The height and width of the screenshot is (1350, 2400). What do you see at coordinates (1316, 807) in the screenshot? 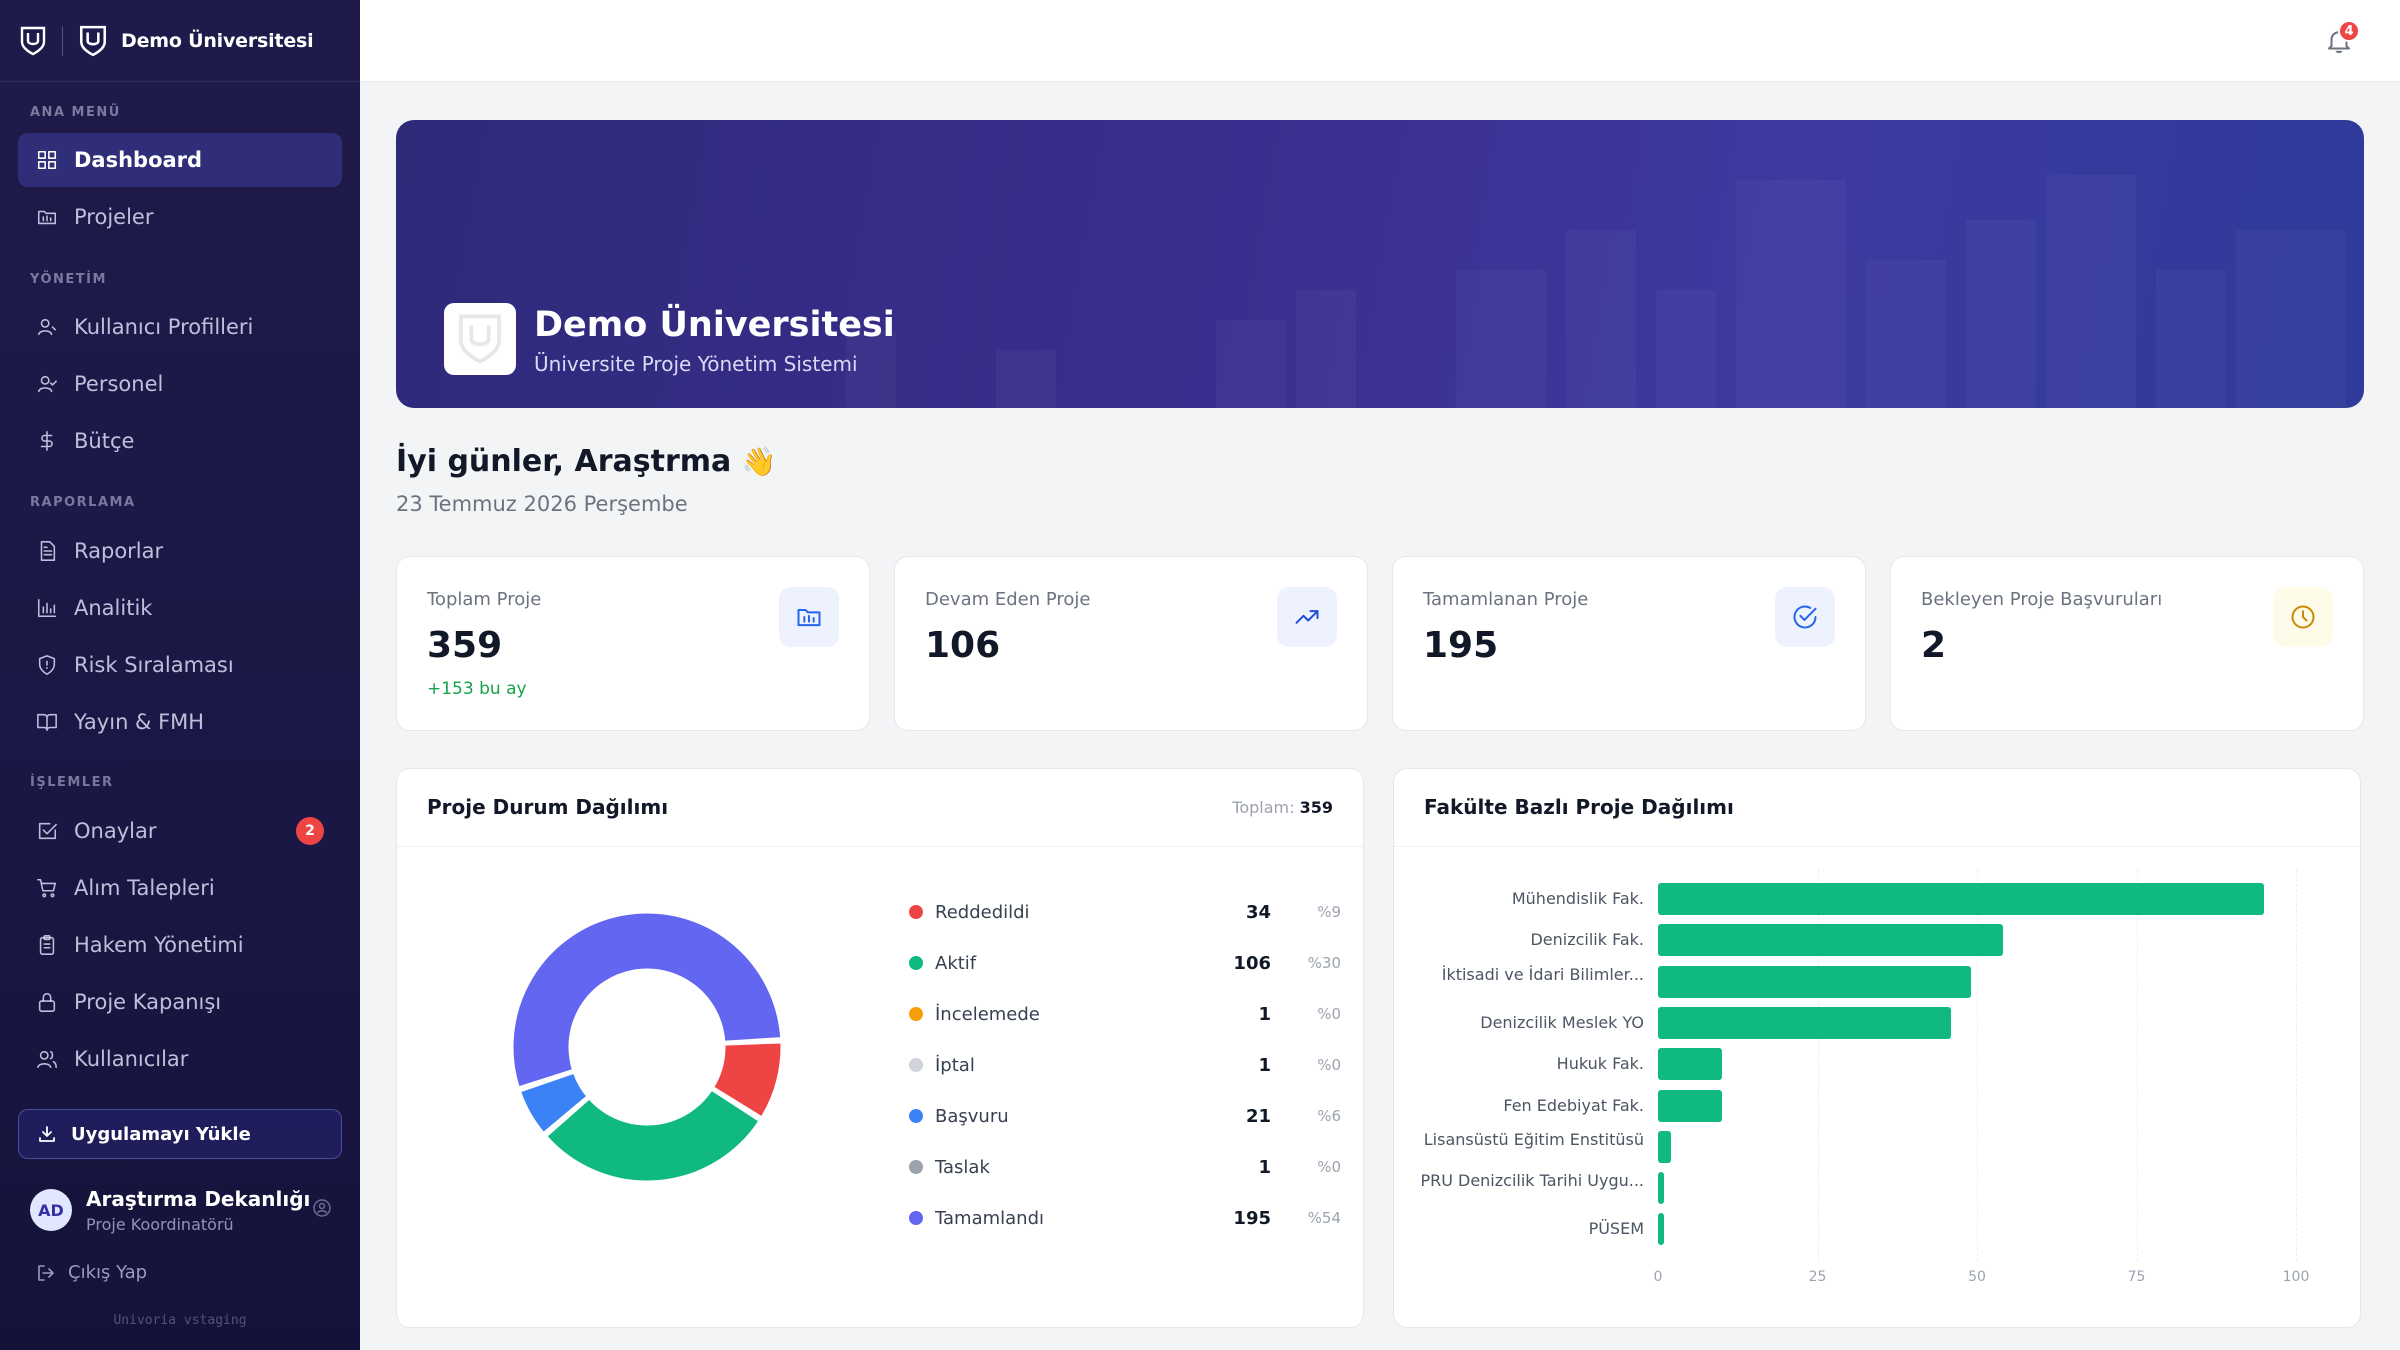
I see `total-value: 359` at bounding box center [1316, 807].